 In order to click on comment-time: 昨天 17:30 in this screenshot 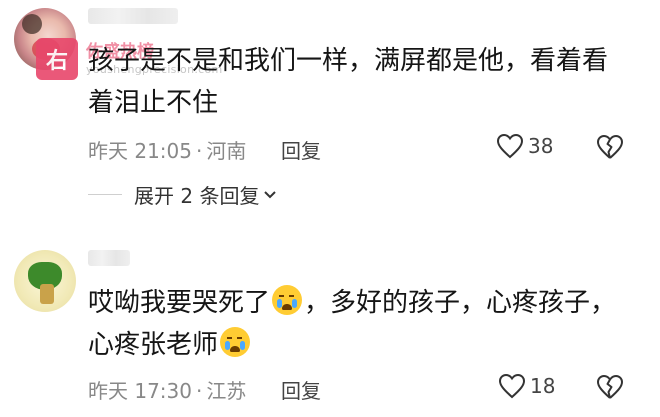, I will do `click(140, 391)`.